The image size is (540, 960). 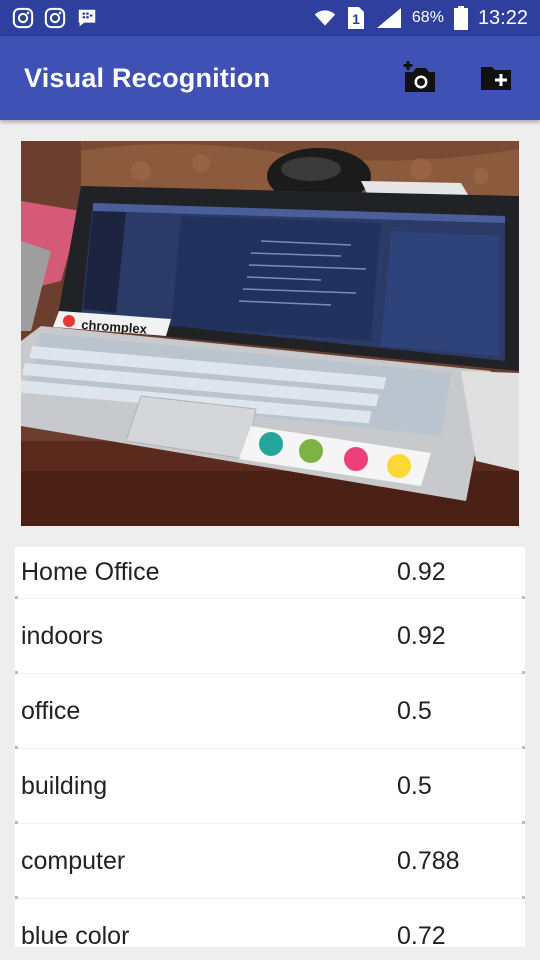 I want to click on camera-button, so click(x=420, y=78).